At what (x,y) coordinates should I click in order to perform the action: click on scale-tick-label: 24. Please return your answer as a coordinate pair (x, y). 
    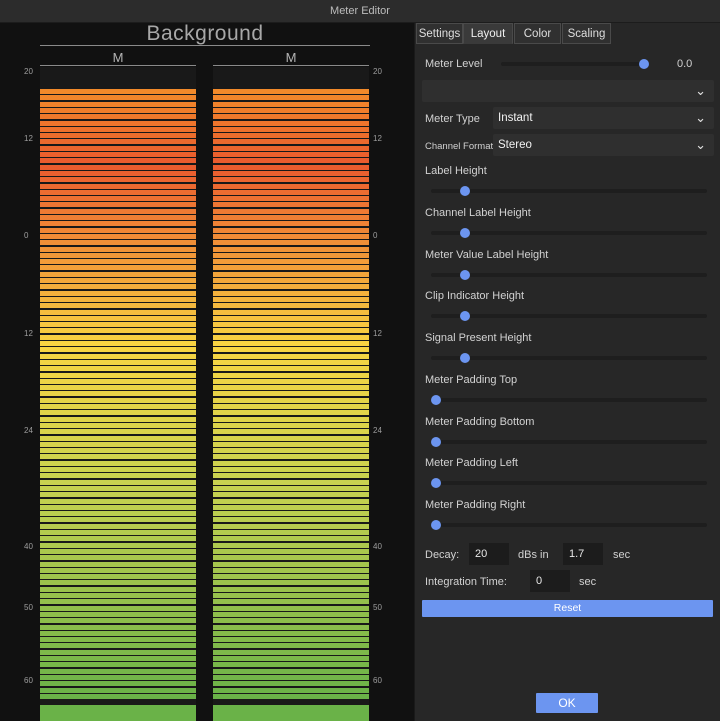
    Looking at the image, I should click on (28, 430).